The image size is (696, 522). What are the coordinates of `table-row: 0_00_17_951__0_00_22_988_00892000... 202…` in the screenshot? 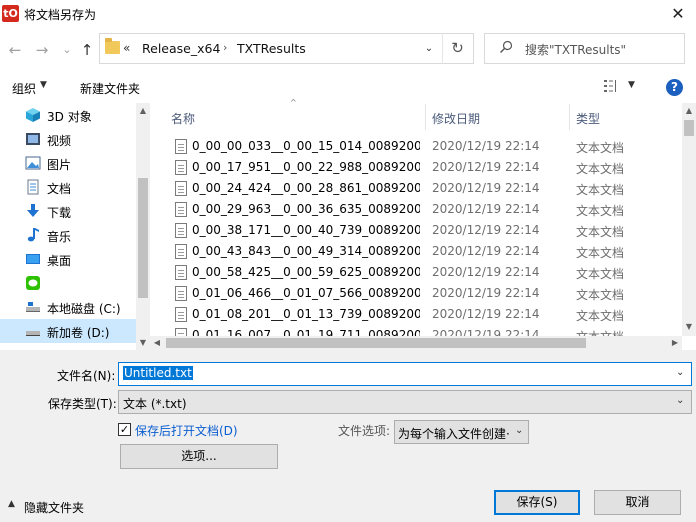 It's located at (416, 167).